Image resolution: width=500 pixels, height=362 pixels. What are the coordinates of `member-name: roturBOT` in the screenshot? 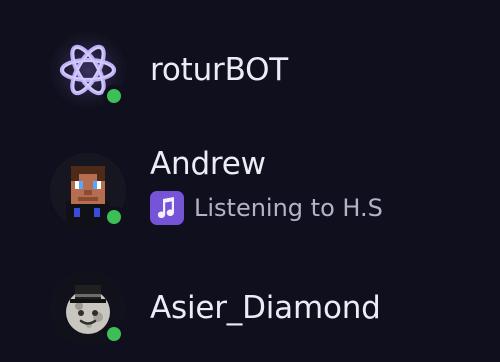 It's located at (219, 70).